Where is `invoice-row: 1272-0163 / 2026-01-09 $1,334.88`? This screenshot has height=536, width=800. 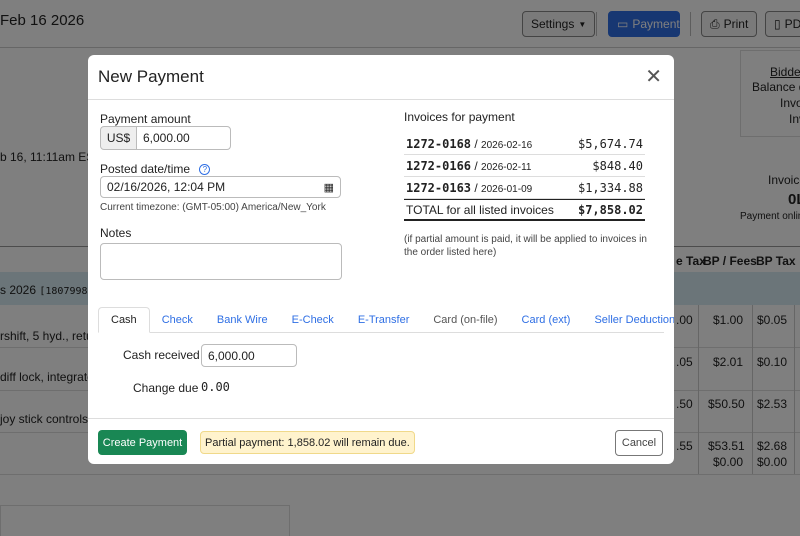
invoice-row: 1272-0163 / 2026-01-09 $1,334.88 is located at coordinates (524, 188).